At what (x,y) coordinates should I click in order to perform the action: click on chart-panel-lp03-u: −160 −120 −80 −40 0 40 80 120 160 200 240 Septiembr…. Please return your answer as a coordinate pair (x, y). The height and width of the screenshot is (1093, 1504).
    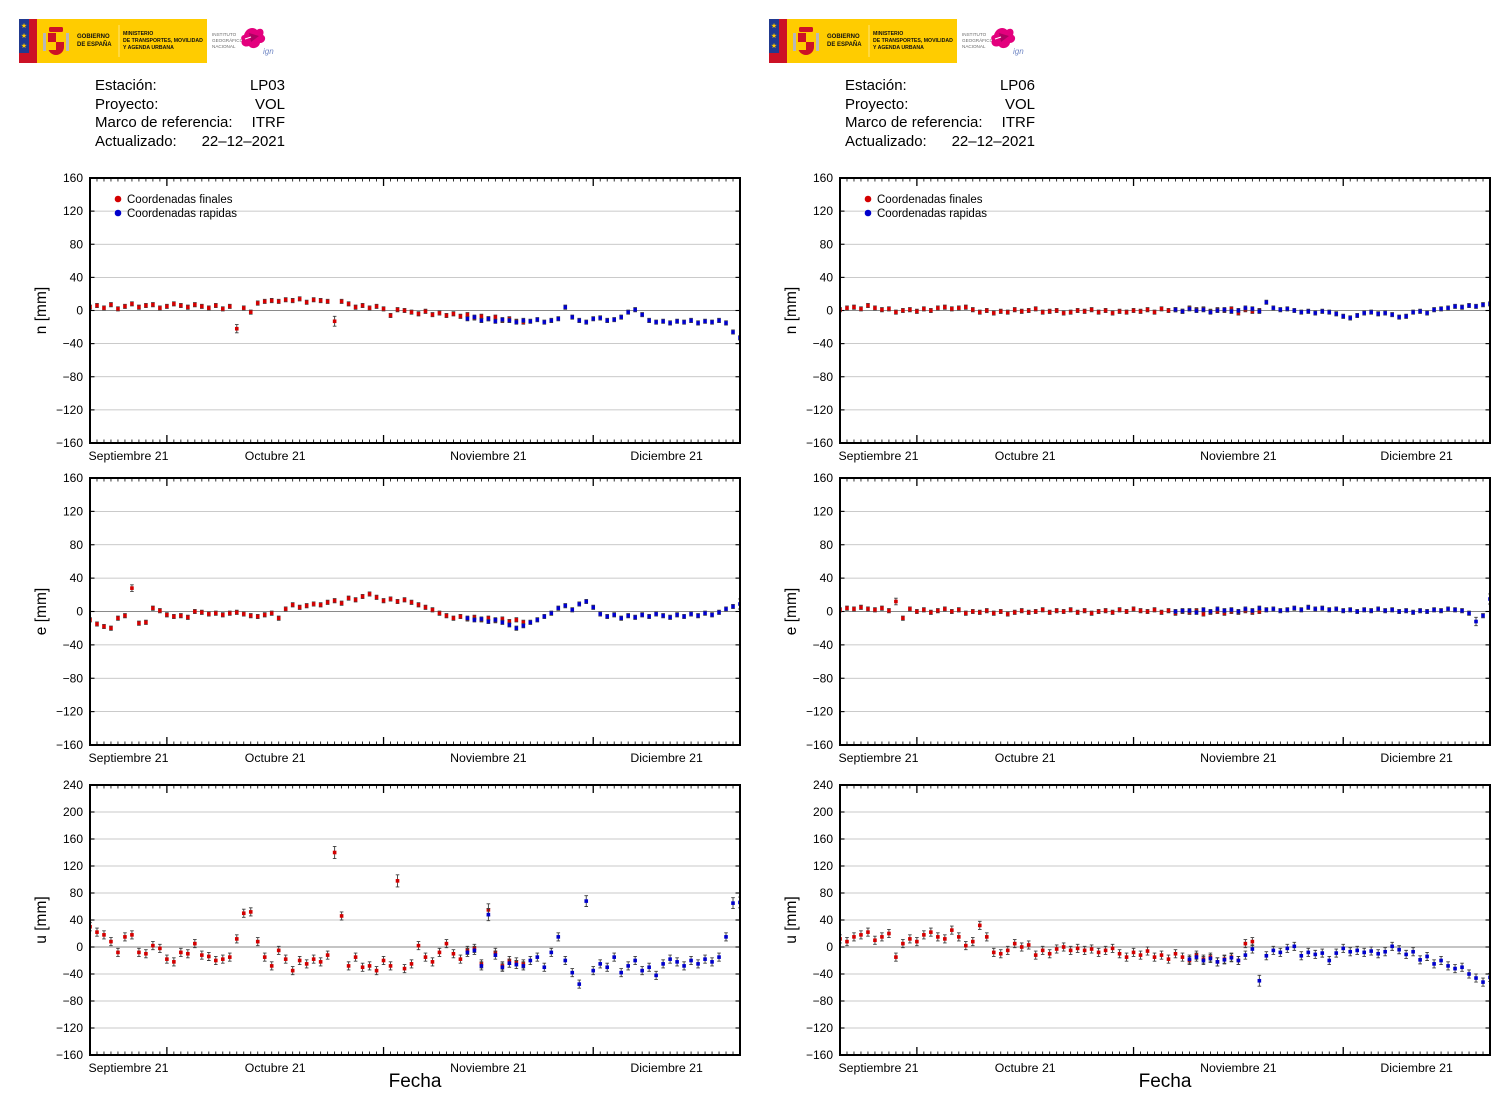
    Looking at the image, I should click on (387, 935).